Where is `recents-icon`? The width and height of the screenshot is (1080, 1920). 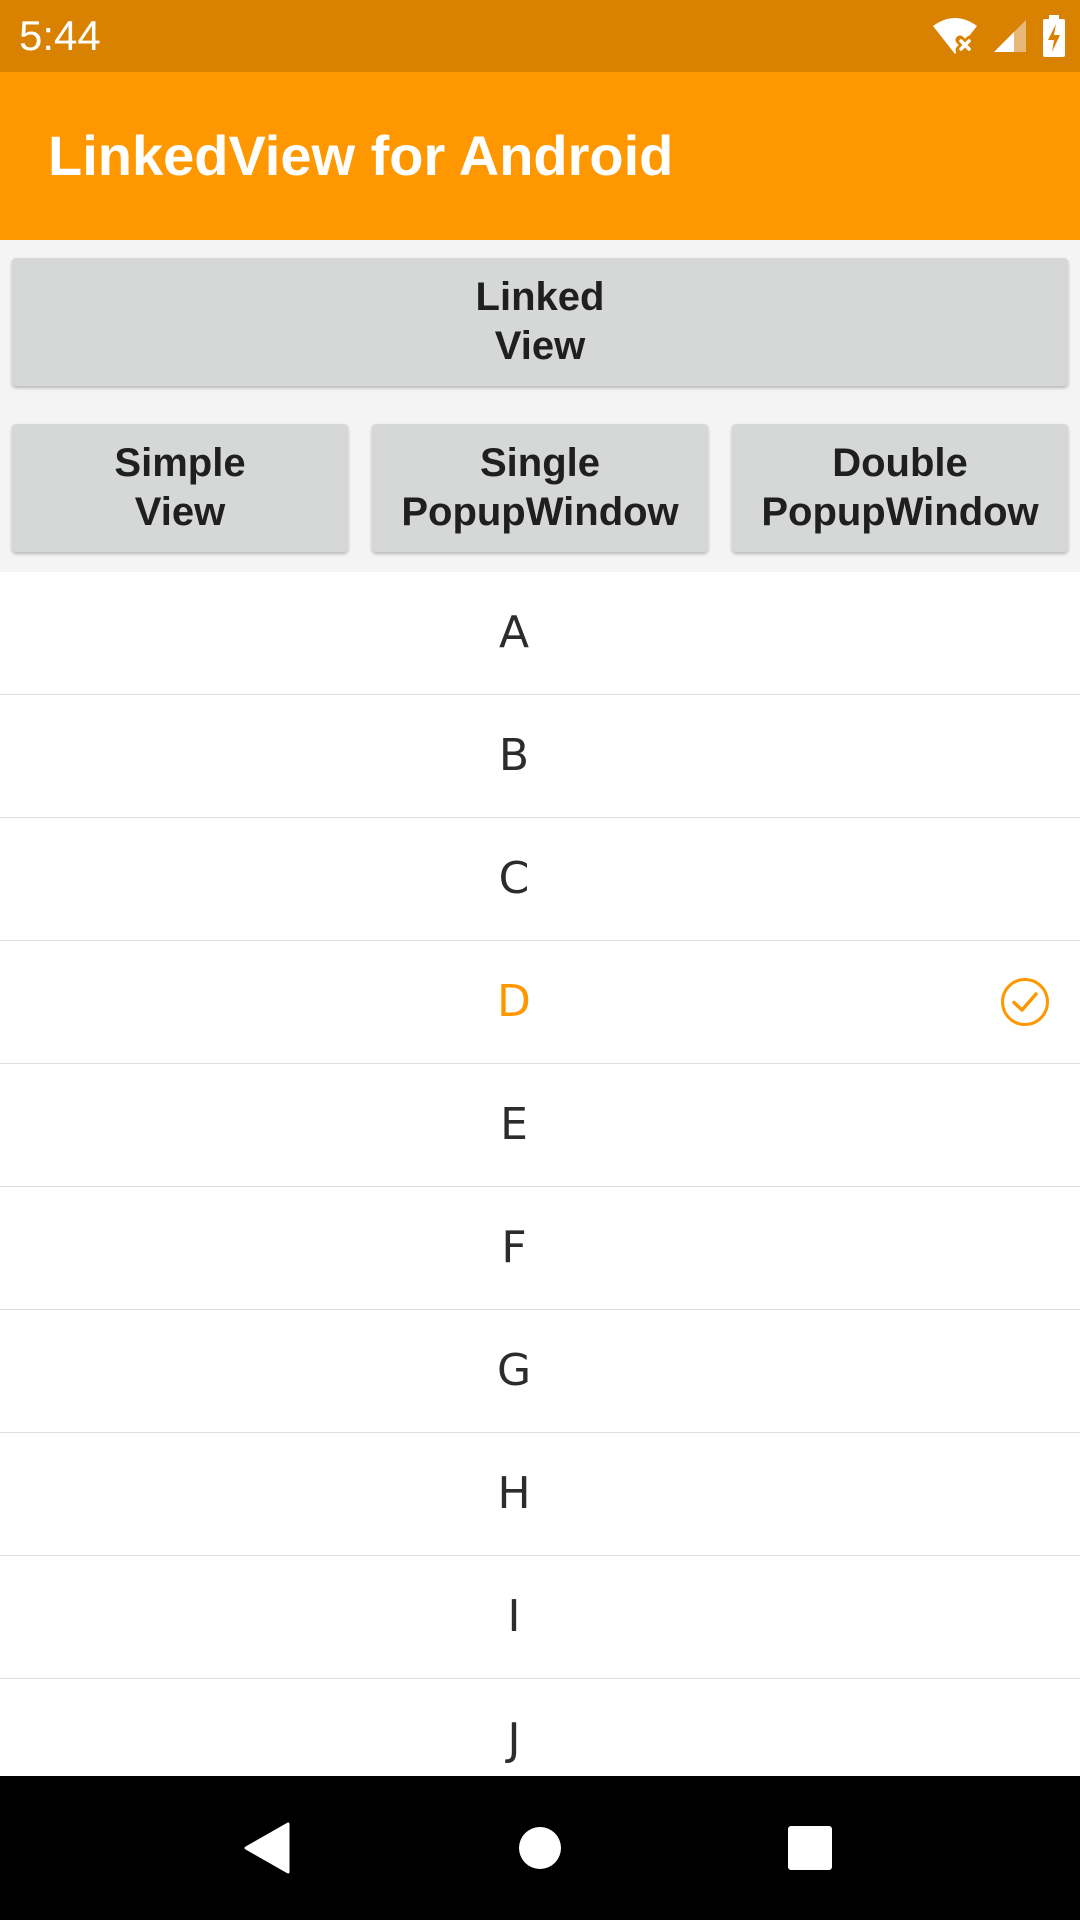 recents-icon is located at coordinates (810, 1848).